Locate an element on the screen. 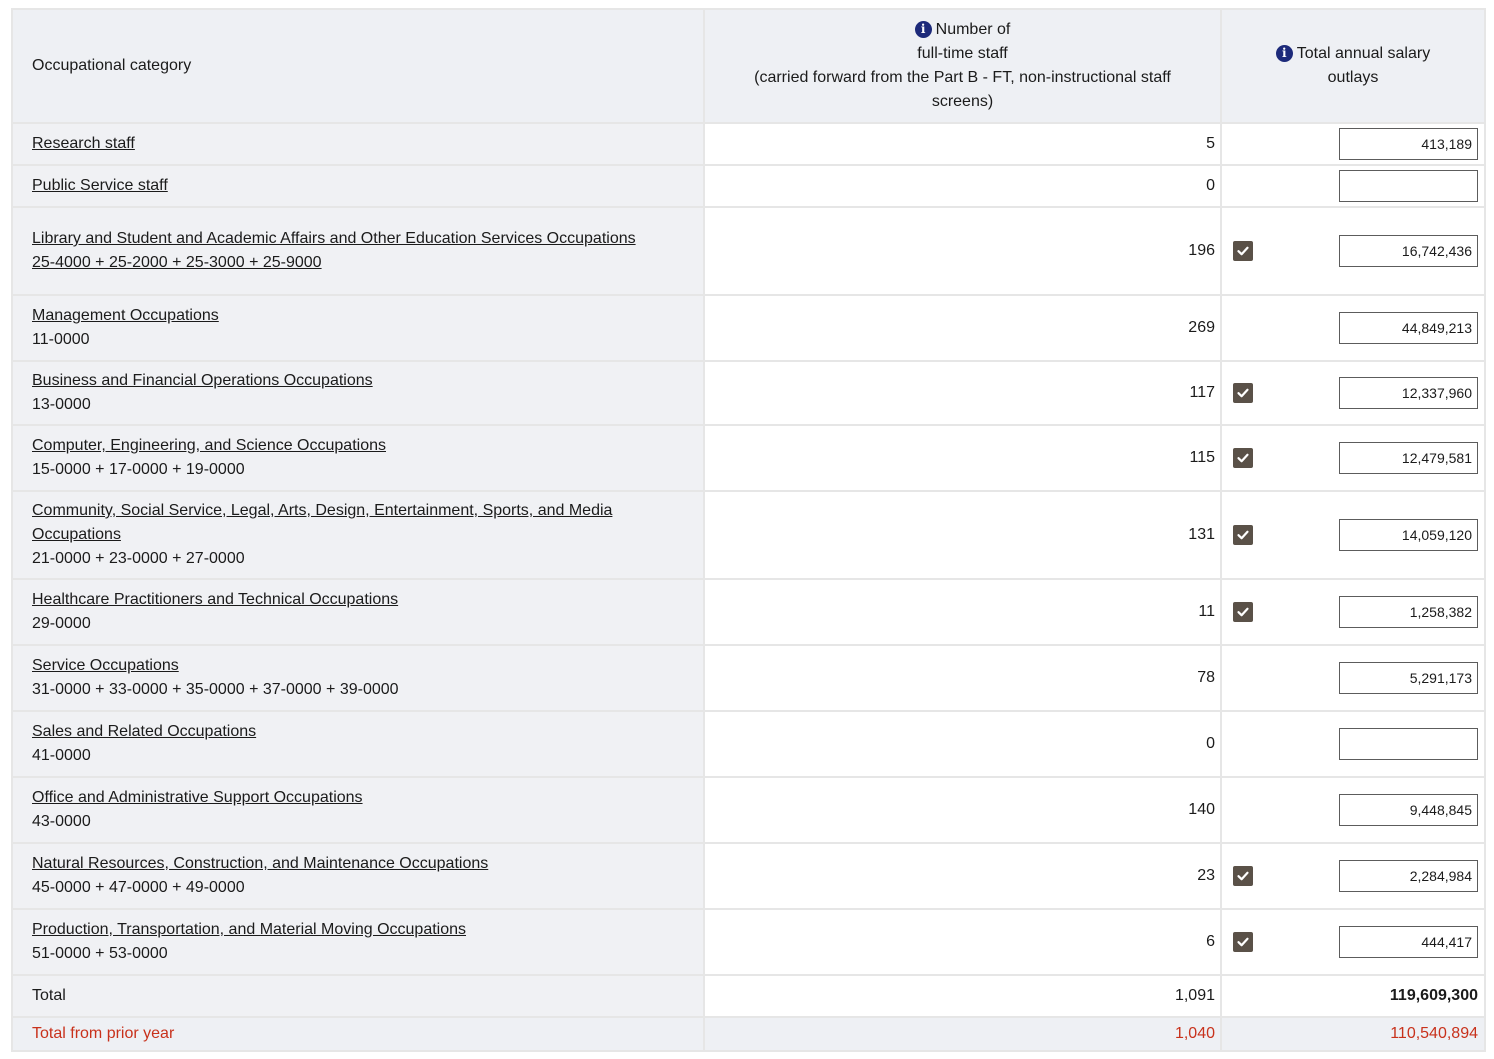  total-salary: 119,609,300 is located at coordinates (1353, 996).